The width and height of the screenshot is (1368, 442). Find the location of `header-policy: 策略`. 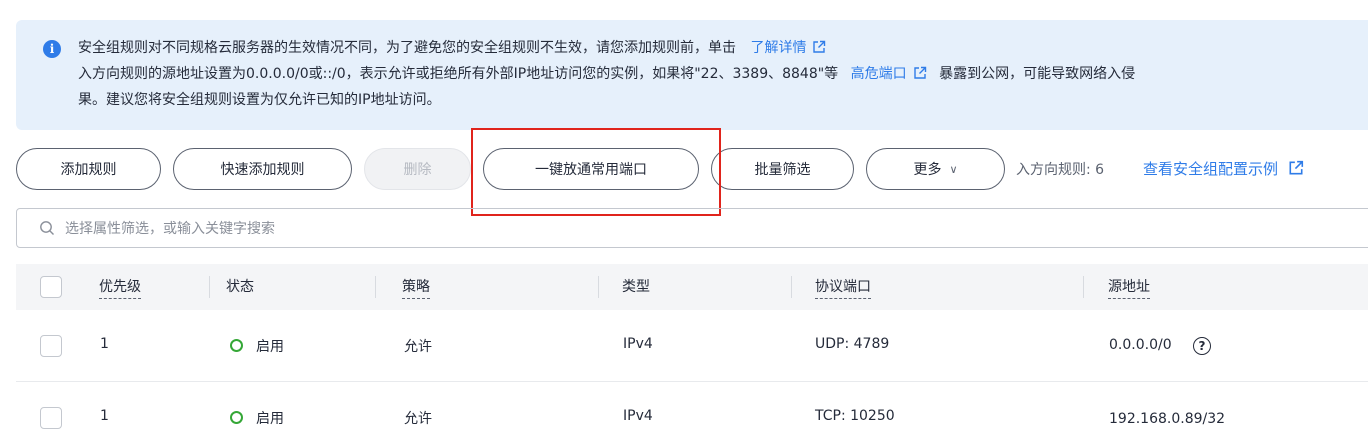

header-policy: 策略 is located at coordinates (416, 287).